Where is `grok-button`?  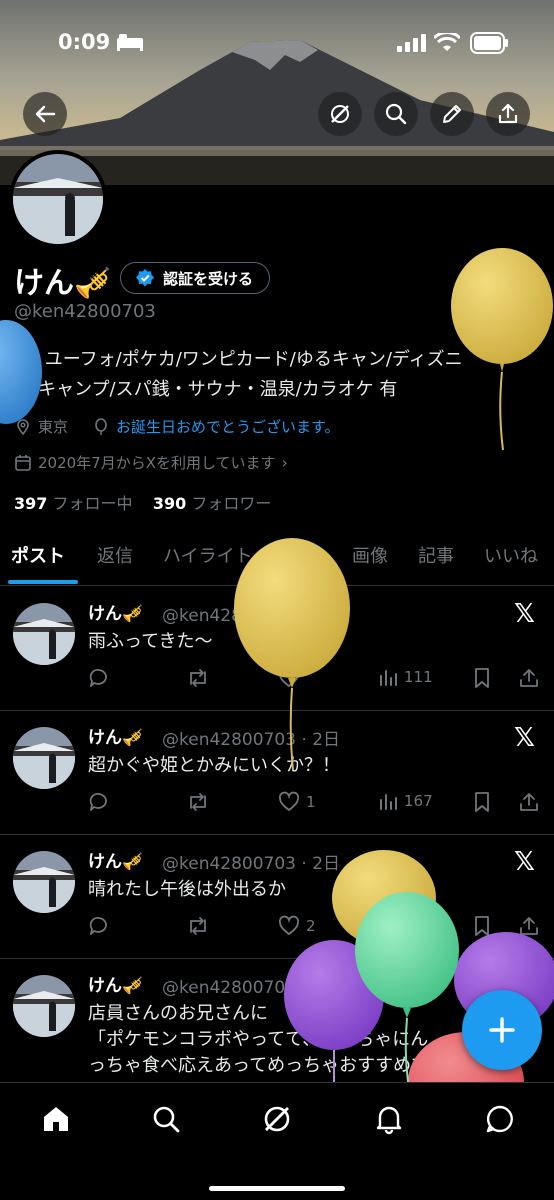
grok-button is located at coordinates (340, 114).